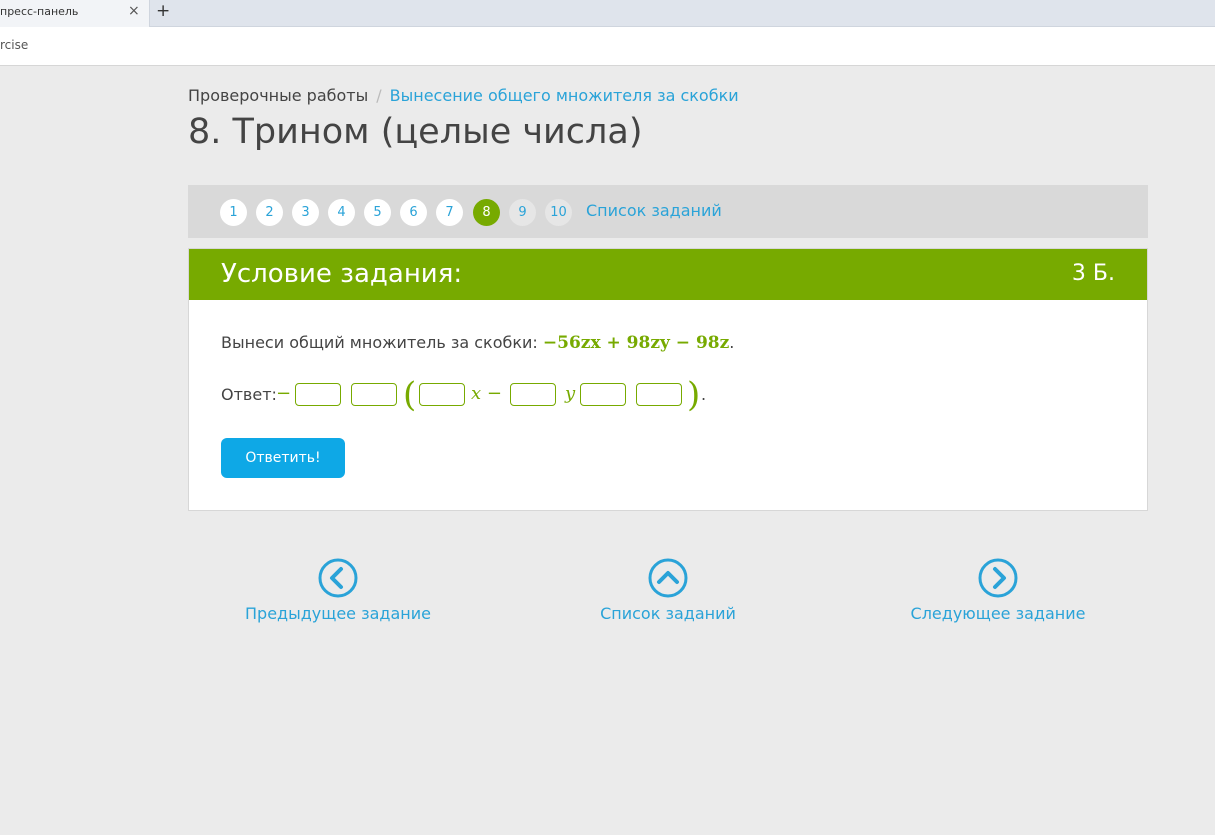  Describe the element at coordinates (998, 578) in the screenshot. I see `chevron-right-circle-icon` at that location.